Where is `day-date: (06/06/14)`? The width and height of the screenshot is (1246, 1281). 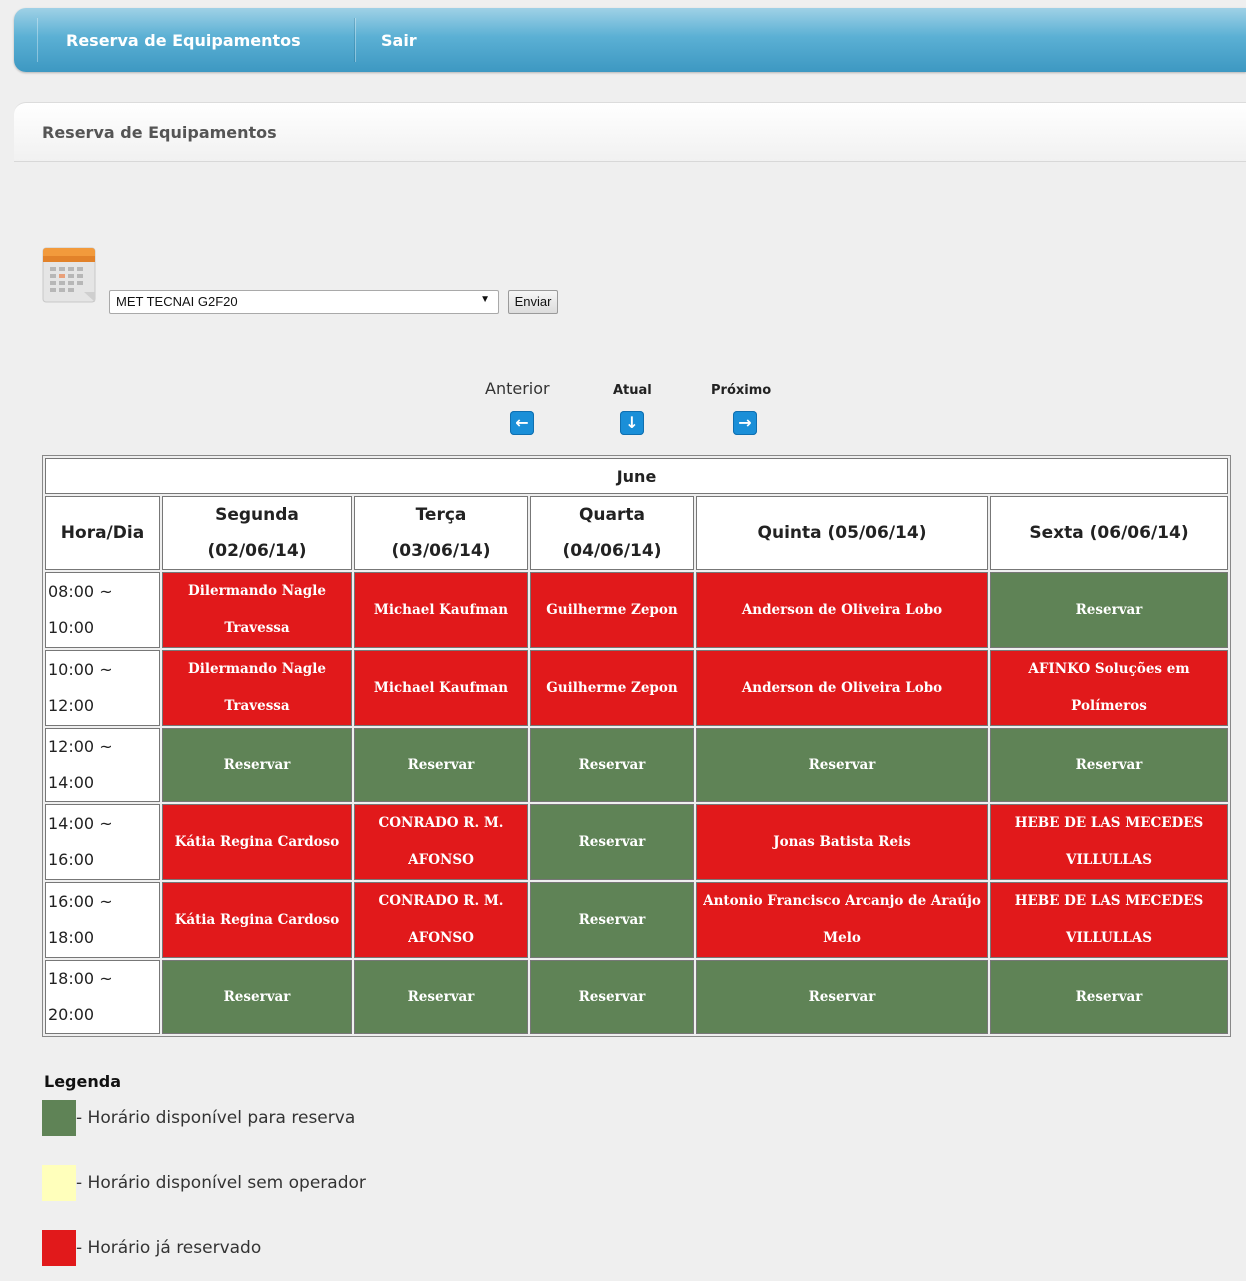 day-date: (06/06/14) is located at coordinates (1139, 533).